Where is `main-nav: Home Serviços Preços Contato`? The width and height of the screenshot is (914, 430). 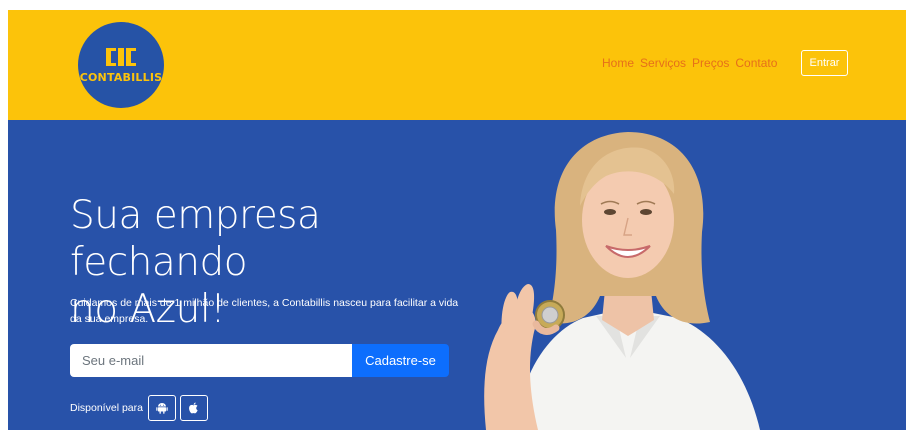
main-nav: Home Serviços Preços Contato is located at coordinates (689, 63).